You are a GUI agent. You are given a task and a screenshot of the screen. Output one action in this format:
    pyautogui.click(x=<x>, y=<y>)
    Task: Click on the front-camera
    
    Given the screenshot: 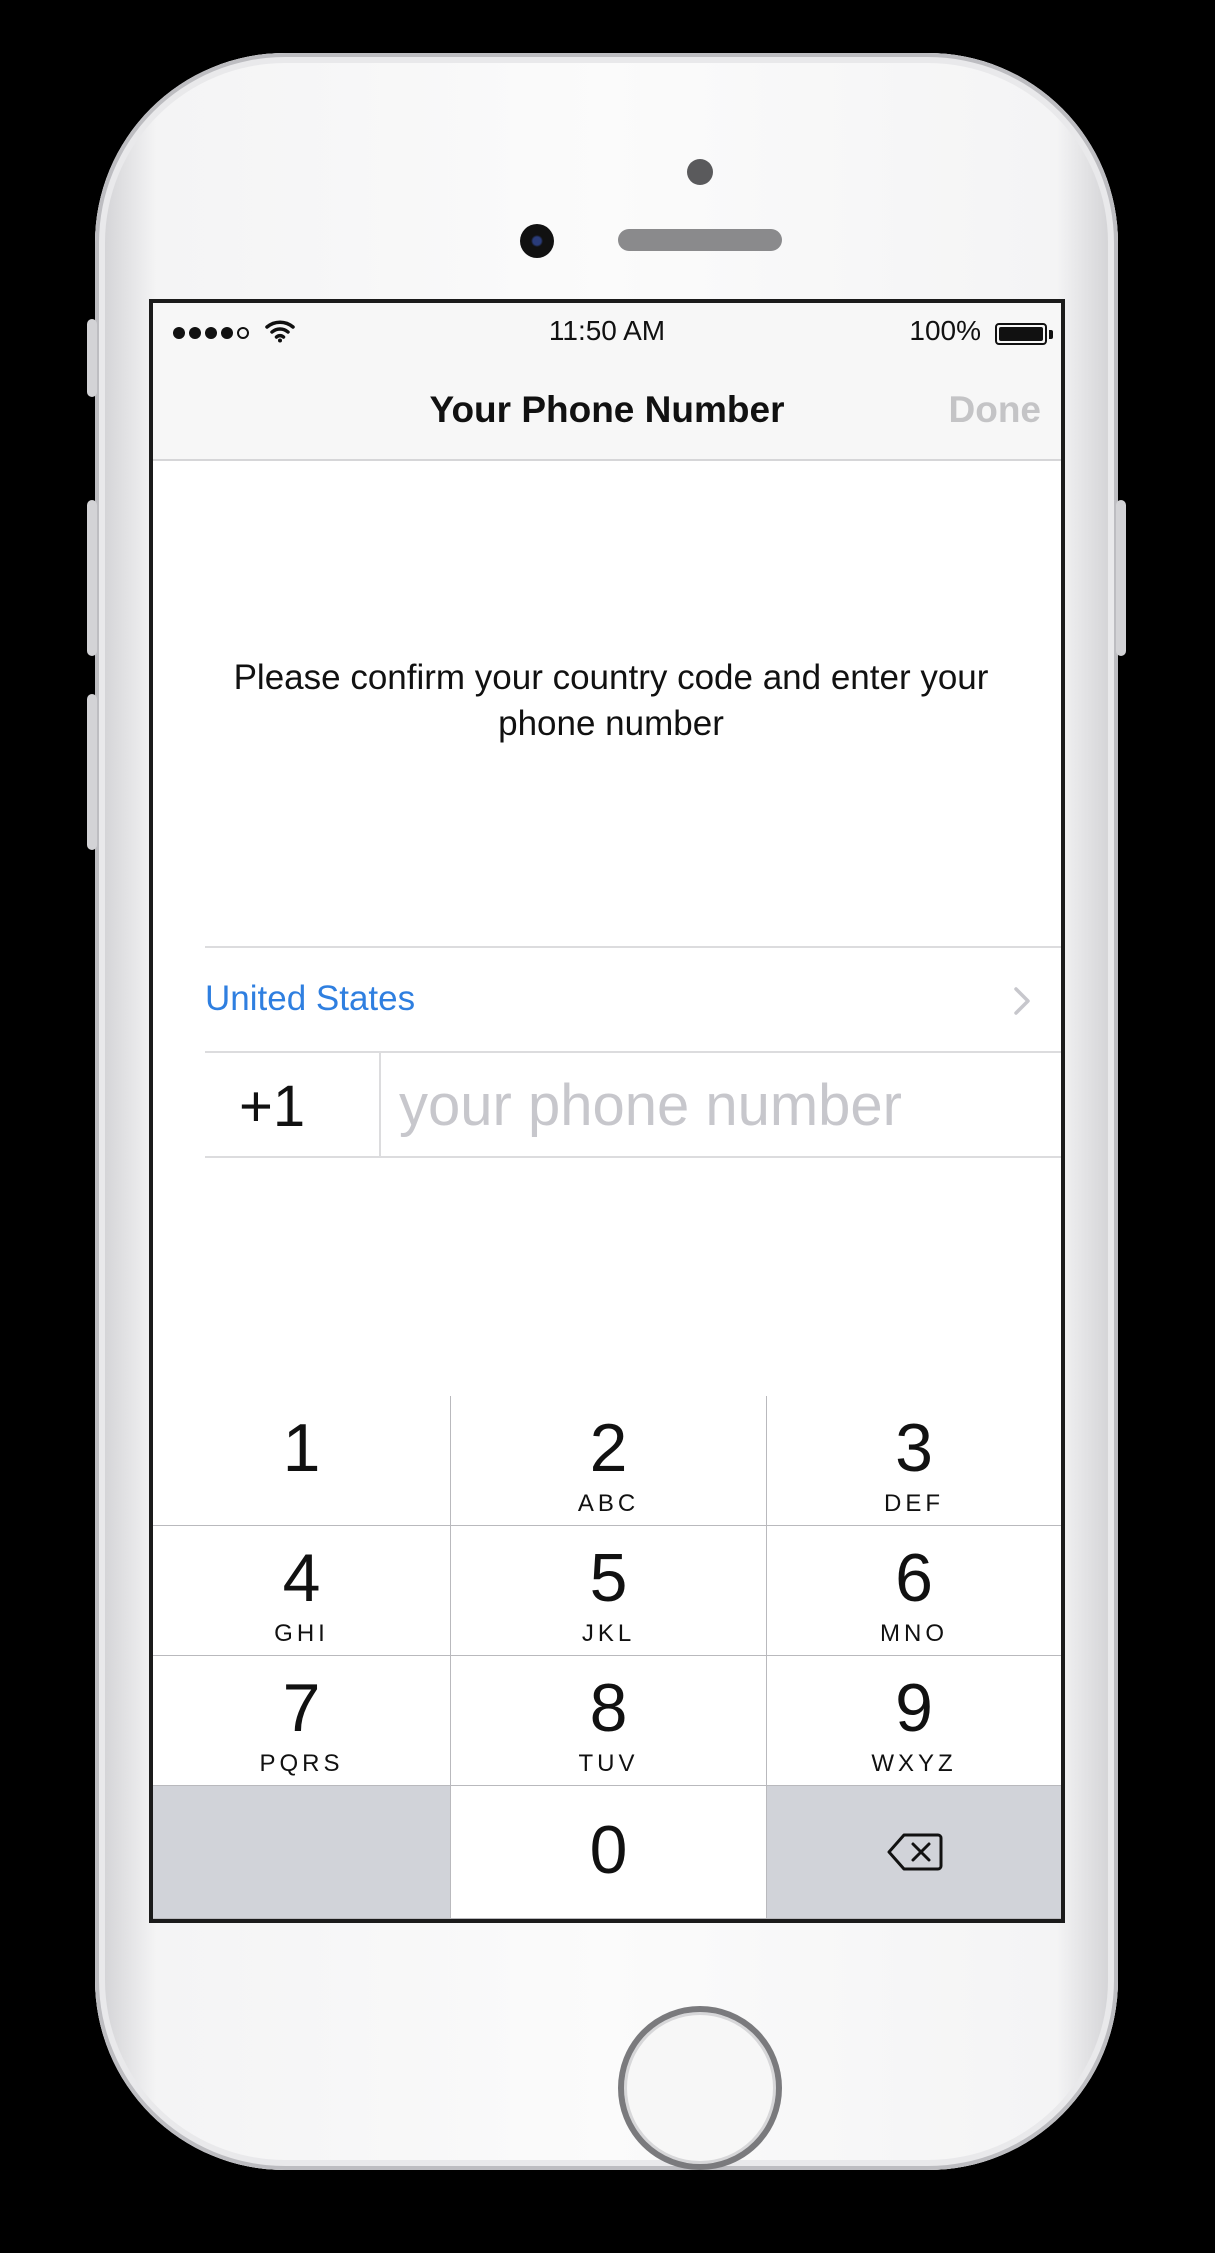 What is the action you would take?
    pyautogui.click(x=537, y=241)
    